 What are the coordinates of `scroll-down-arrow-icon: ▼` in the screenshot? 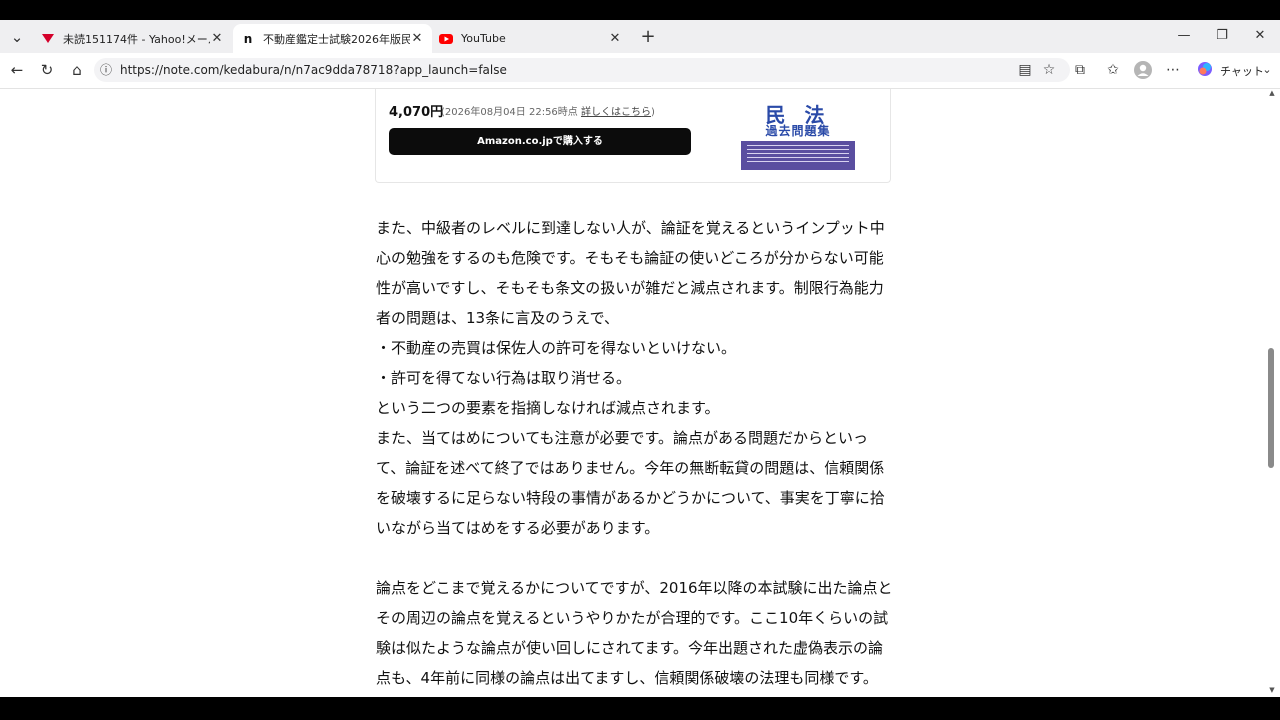 It's located at (1272, 690).